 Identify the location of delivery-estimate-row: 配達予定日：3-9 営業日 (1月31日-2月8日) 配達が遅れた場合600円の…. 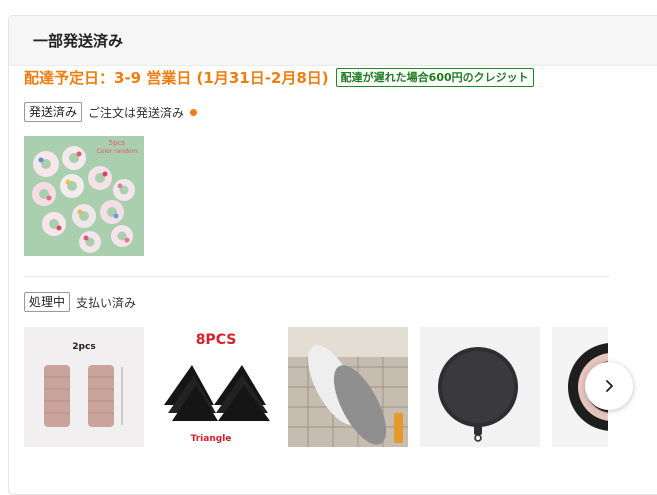
(279, 77).